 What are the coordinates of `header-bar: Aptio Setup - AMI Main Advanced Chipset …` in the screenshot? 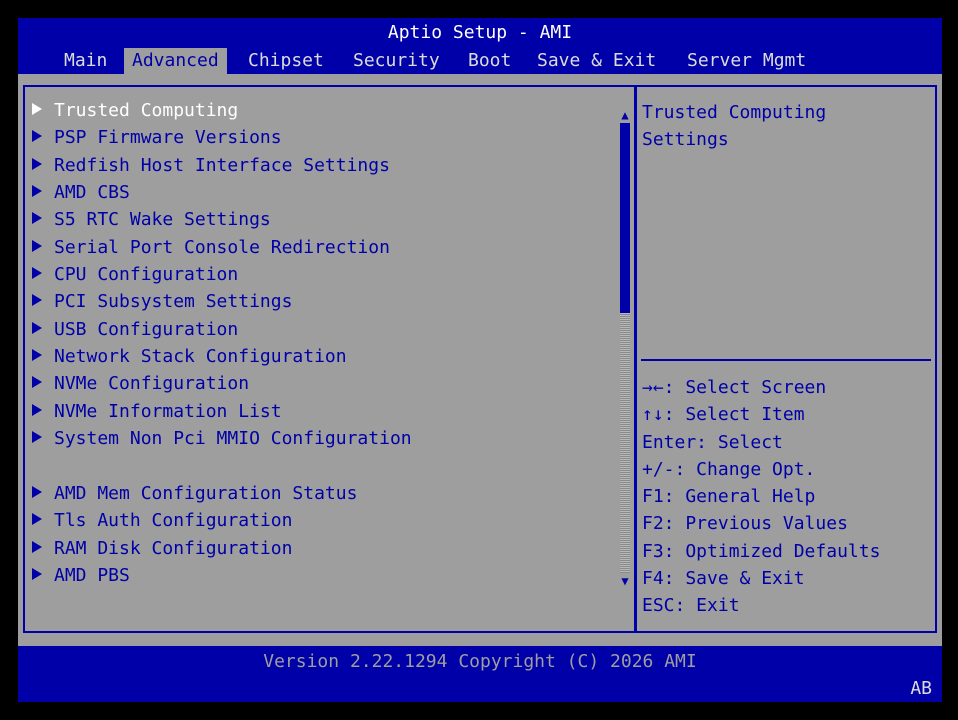 It's located at (480, 46).